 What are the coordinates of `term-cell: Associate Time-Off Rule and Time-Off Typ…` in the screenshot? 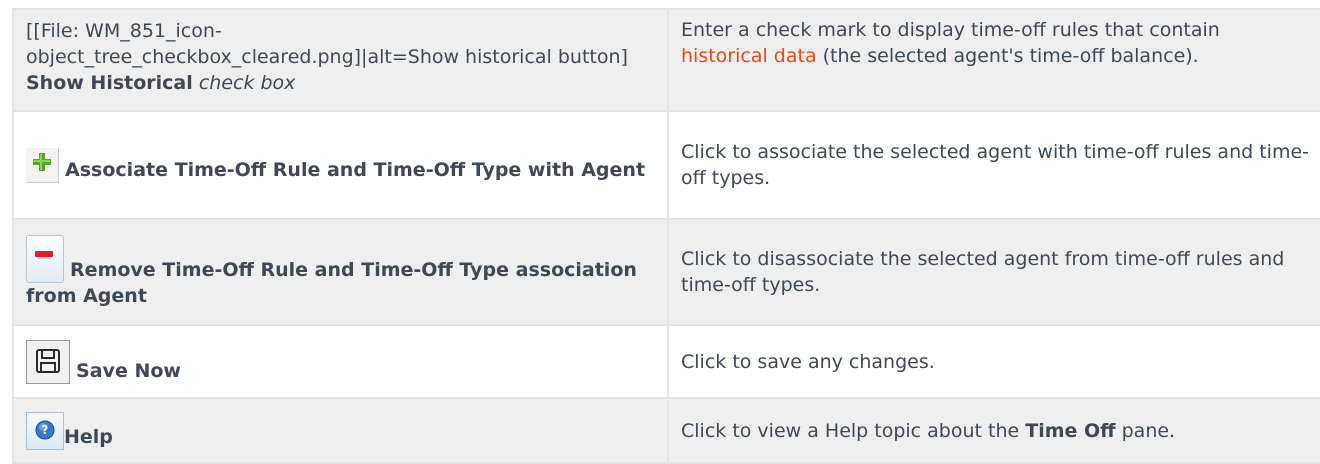 It's located at (340, 165).